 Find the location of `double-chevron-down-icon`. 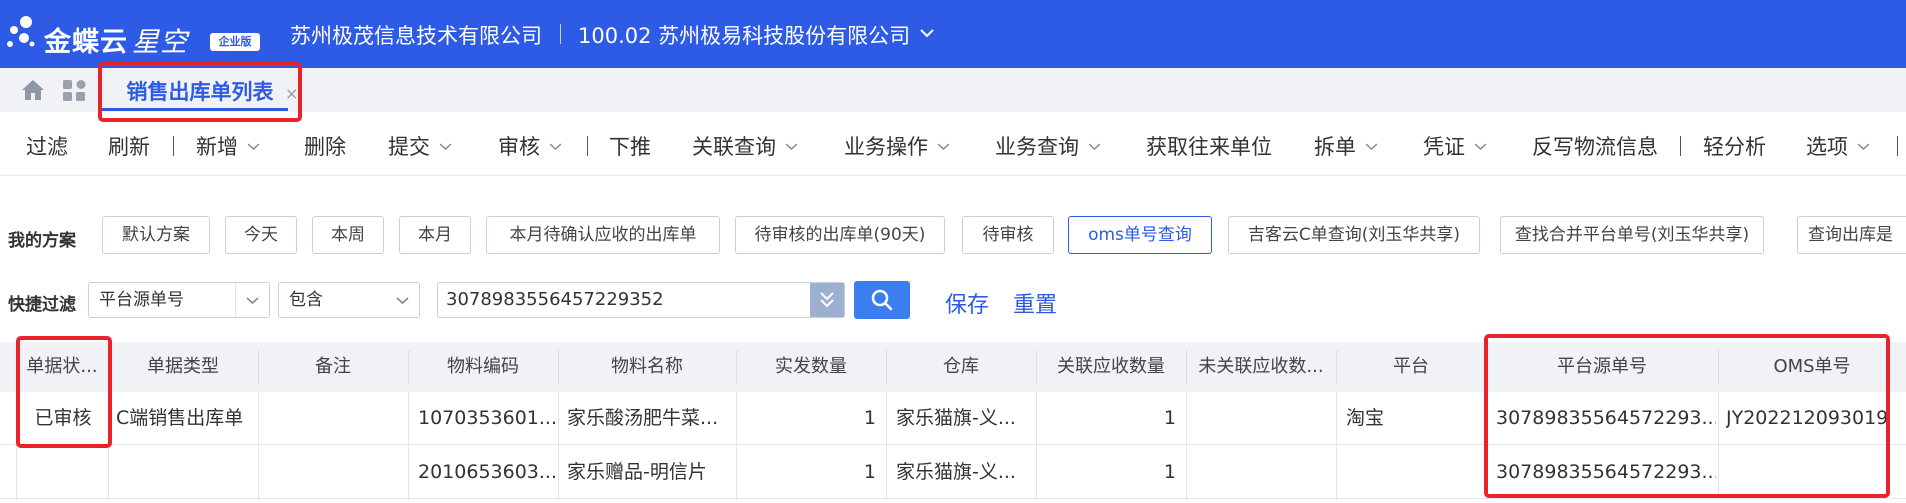

double-chevron-down-icon is located at coordinates (827, 300).